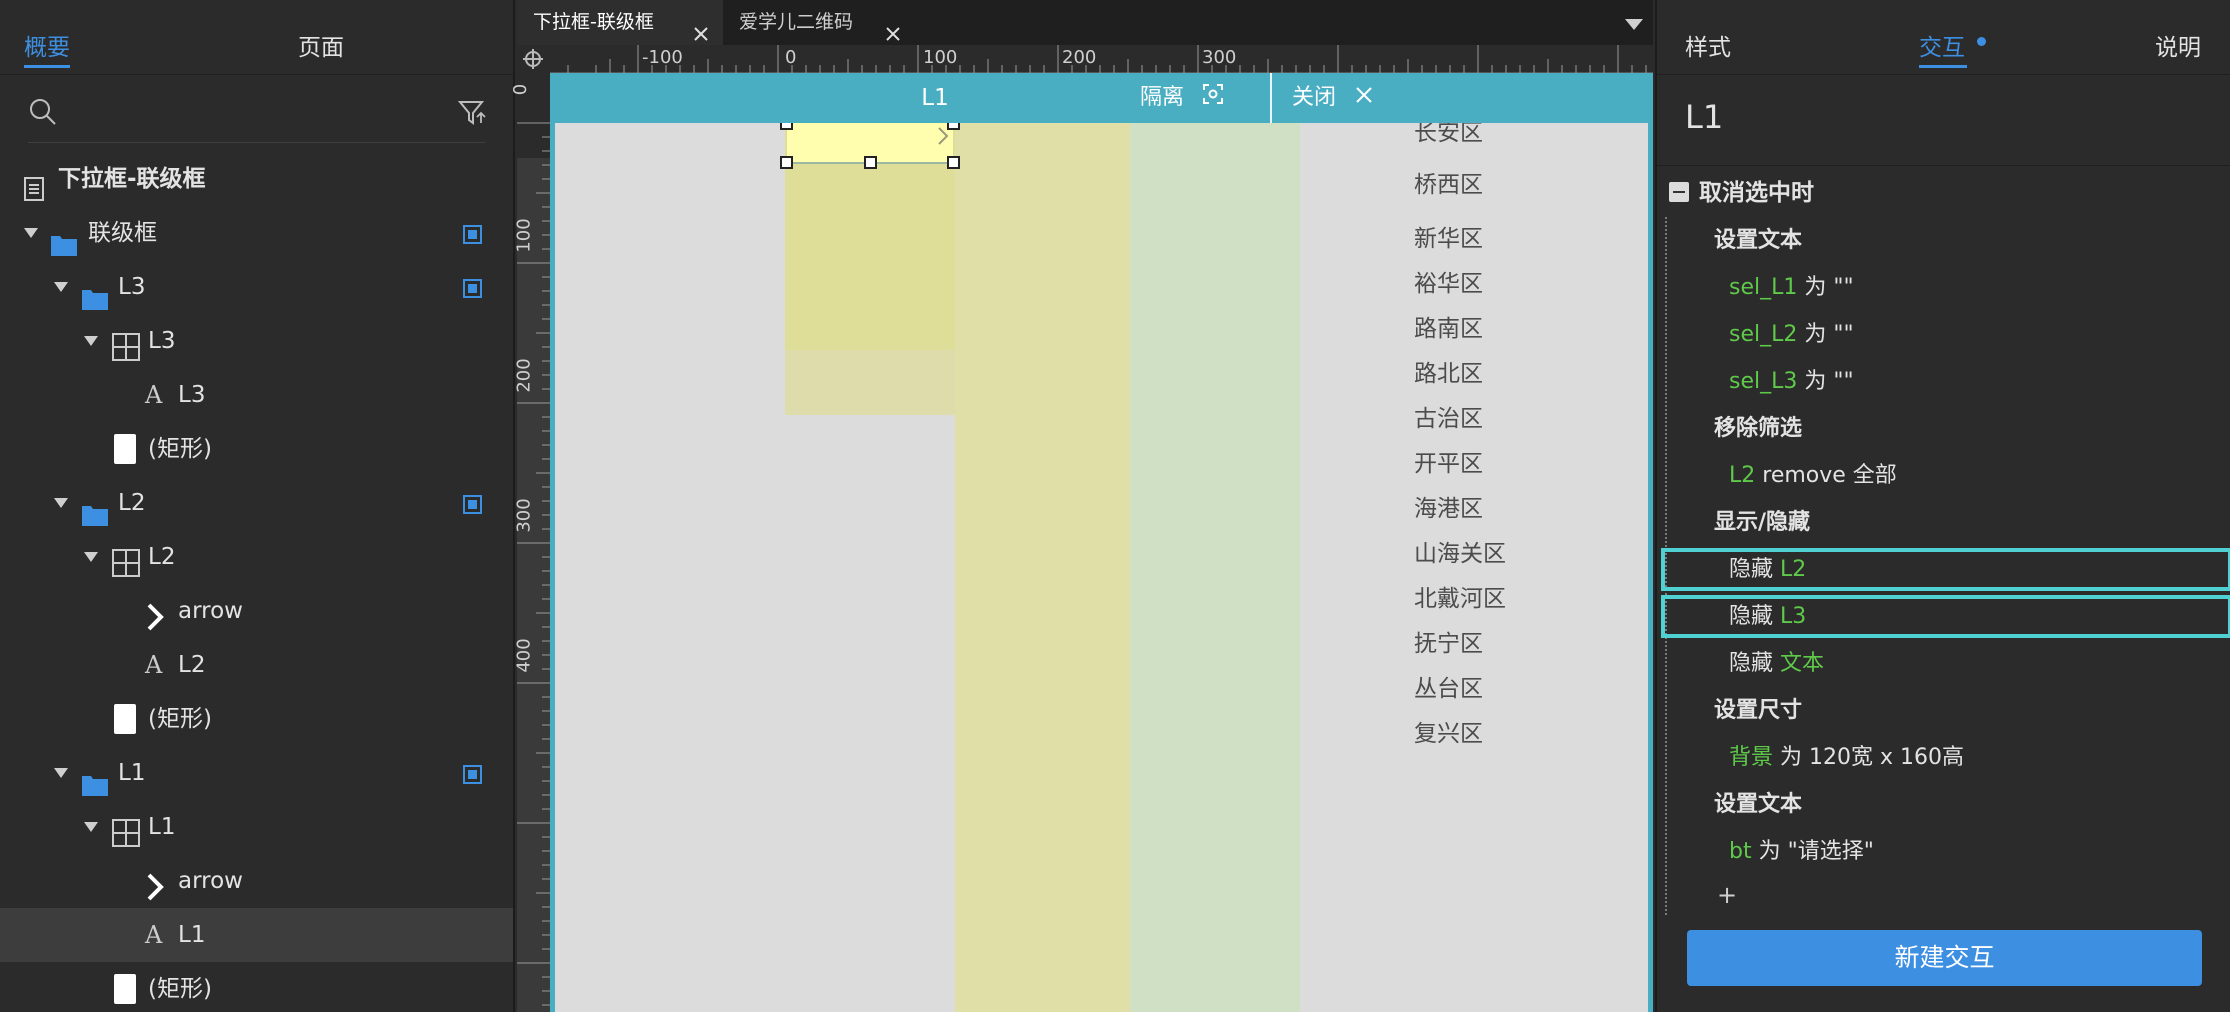 The height and width of the screenshot is (1012, 2230). I want to click on close-isolation-button: 关闭, so click(1332, 98).